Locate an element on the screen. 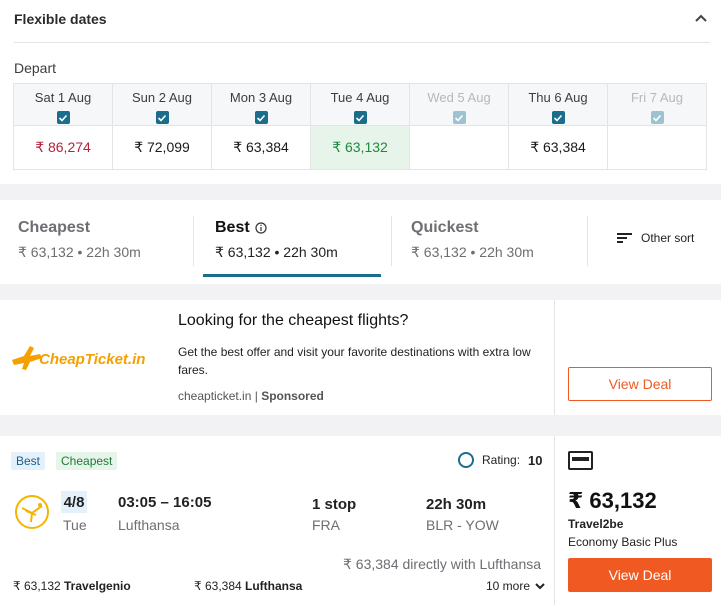 This screenshot has height=605, width=721. date-option: Thu 6 Aug ₹ 63,384 is located at coordinates (558, 126).